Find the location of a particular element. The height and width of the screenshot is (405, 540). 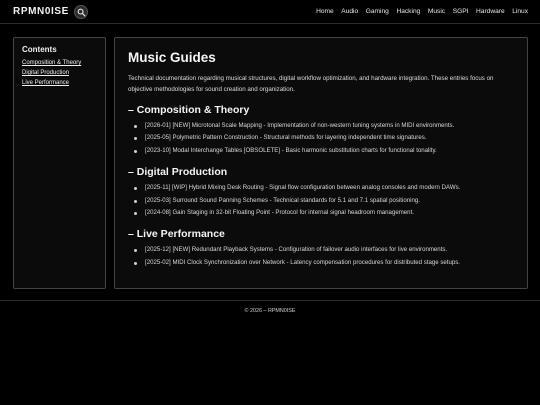

nav-link-linux: Linux is located at coordinates (520, 12).